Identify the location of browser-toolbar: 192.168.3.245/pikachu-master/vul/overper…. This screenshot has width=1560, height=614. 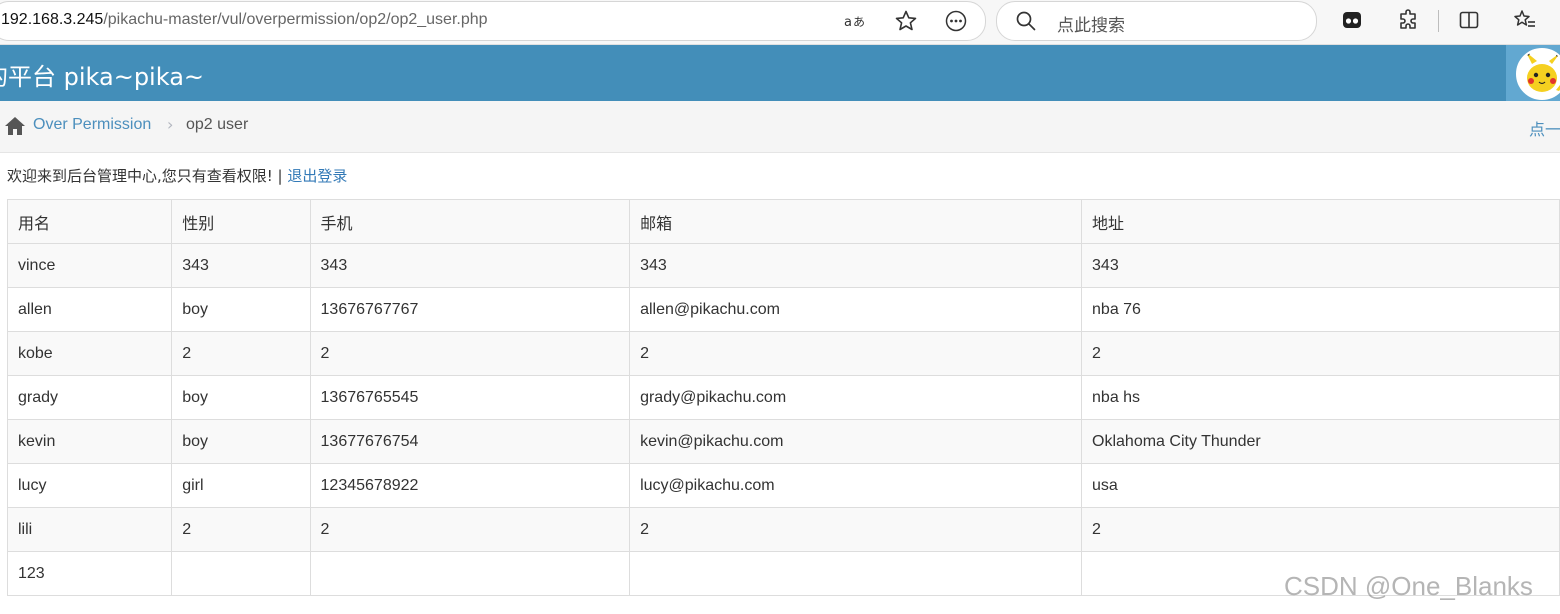
(780, 22).